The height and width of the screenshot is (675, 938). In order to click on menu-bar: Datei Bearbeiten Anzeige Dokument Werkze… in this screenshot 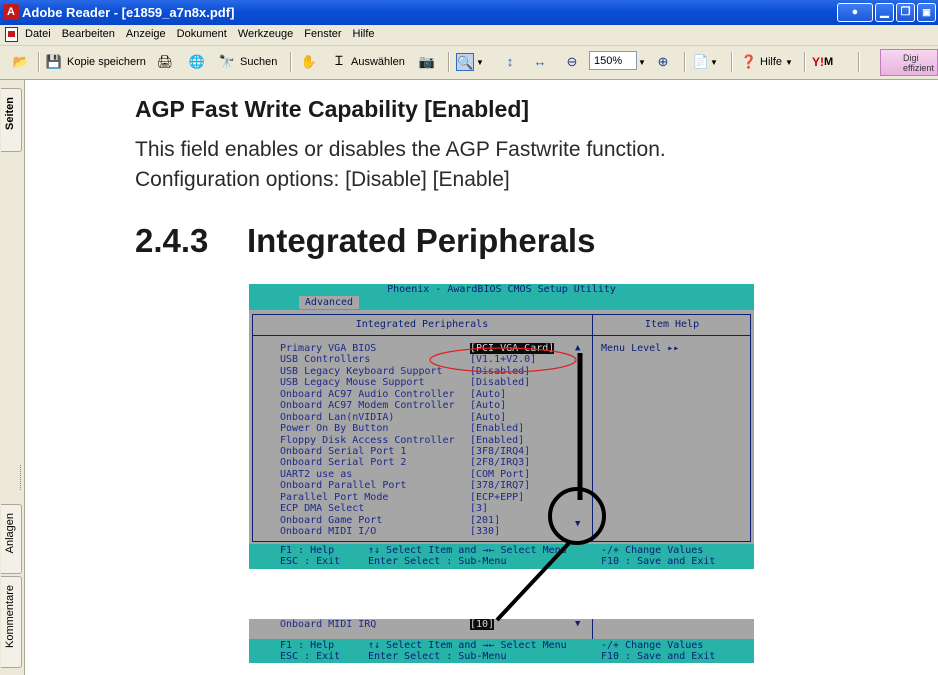, I will do `click(469, 35)`.